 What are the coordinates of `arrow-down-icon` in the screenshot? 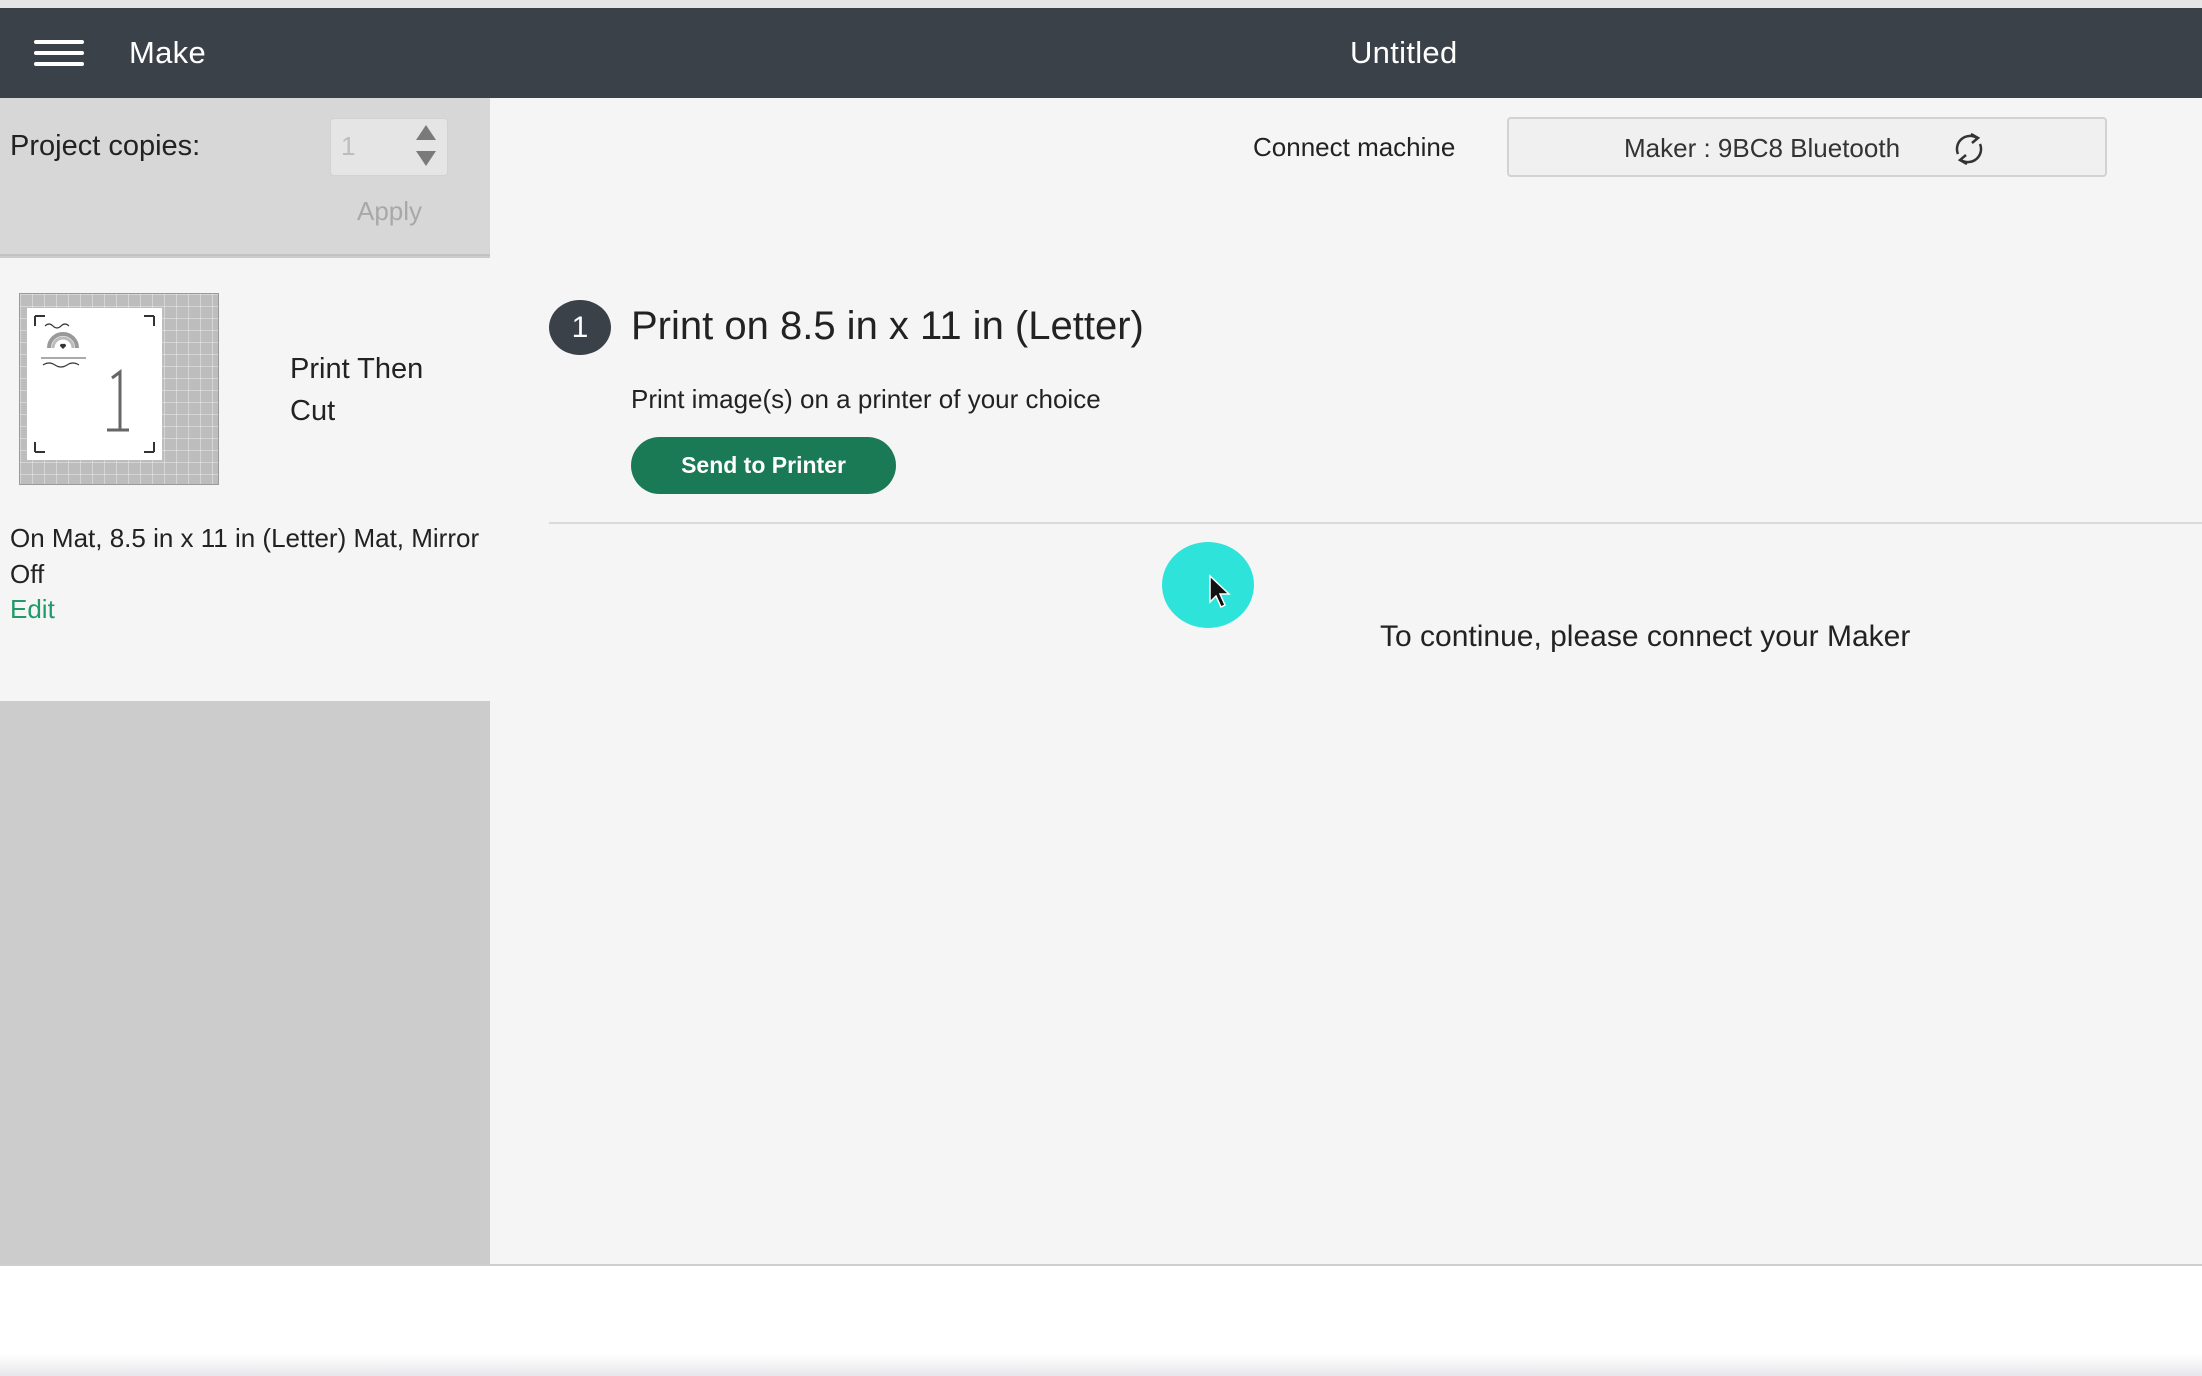 It's located at (426, 158).